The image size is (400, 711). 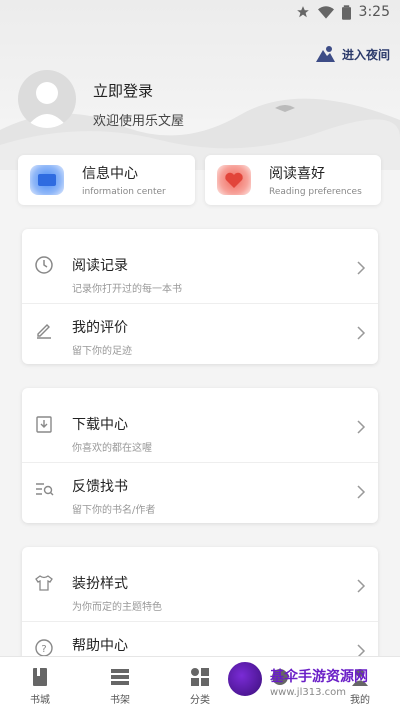 I want to click on search-list-icon, so click(x=45, y=489).